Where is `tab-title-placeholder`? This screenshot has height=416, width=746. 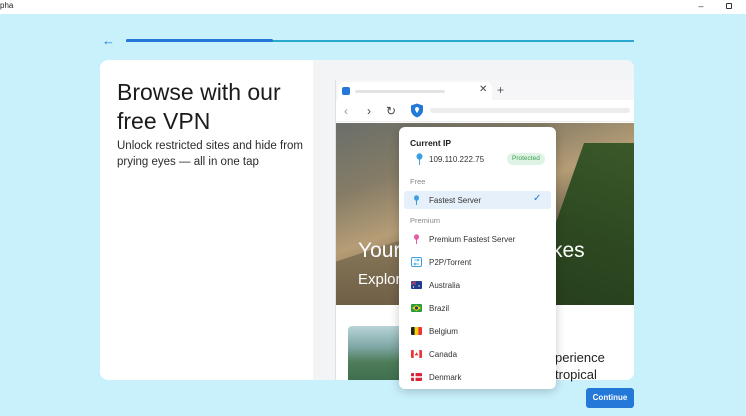
tab-title-placeholder is located at coordinates (400, 91).